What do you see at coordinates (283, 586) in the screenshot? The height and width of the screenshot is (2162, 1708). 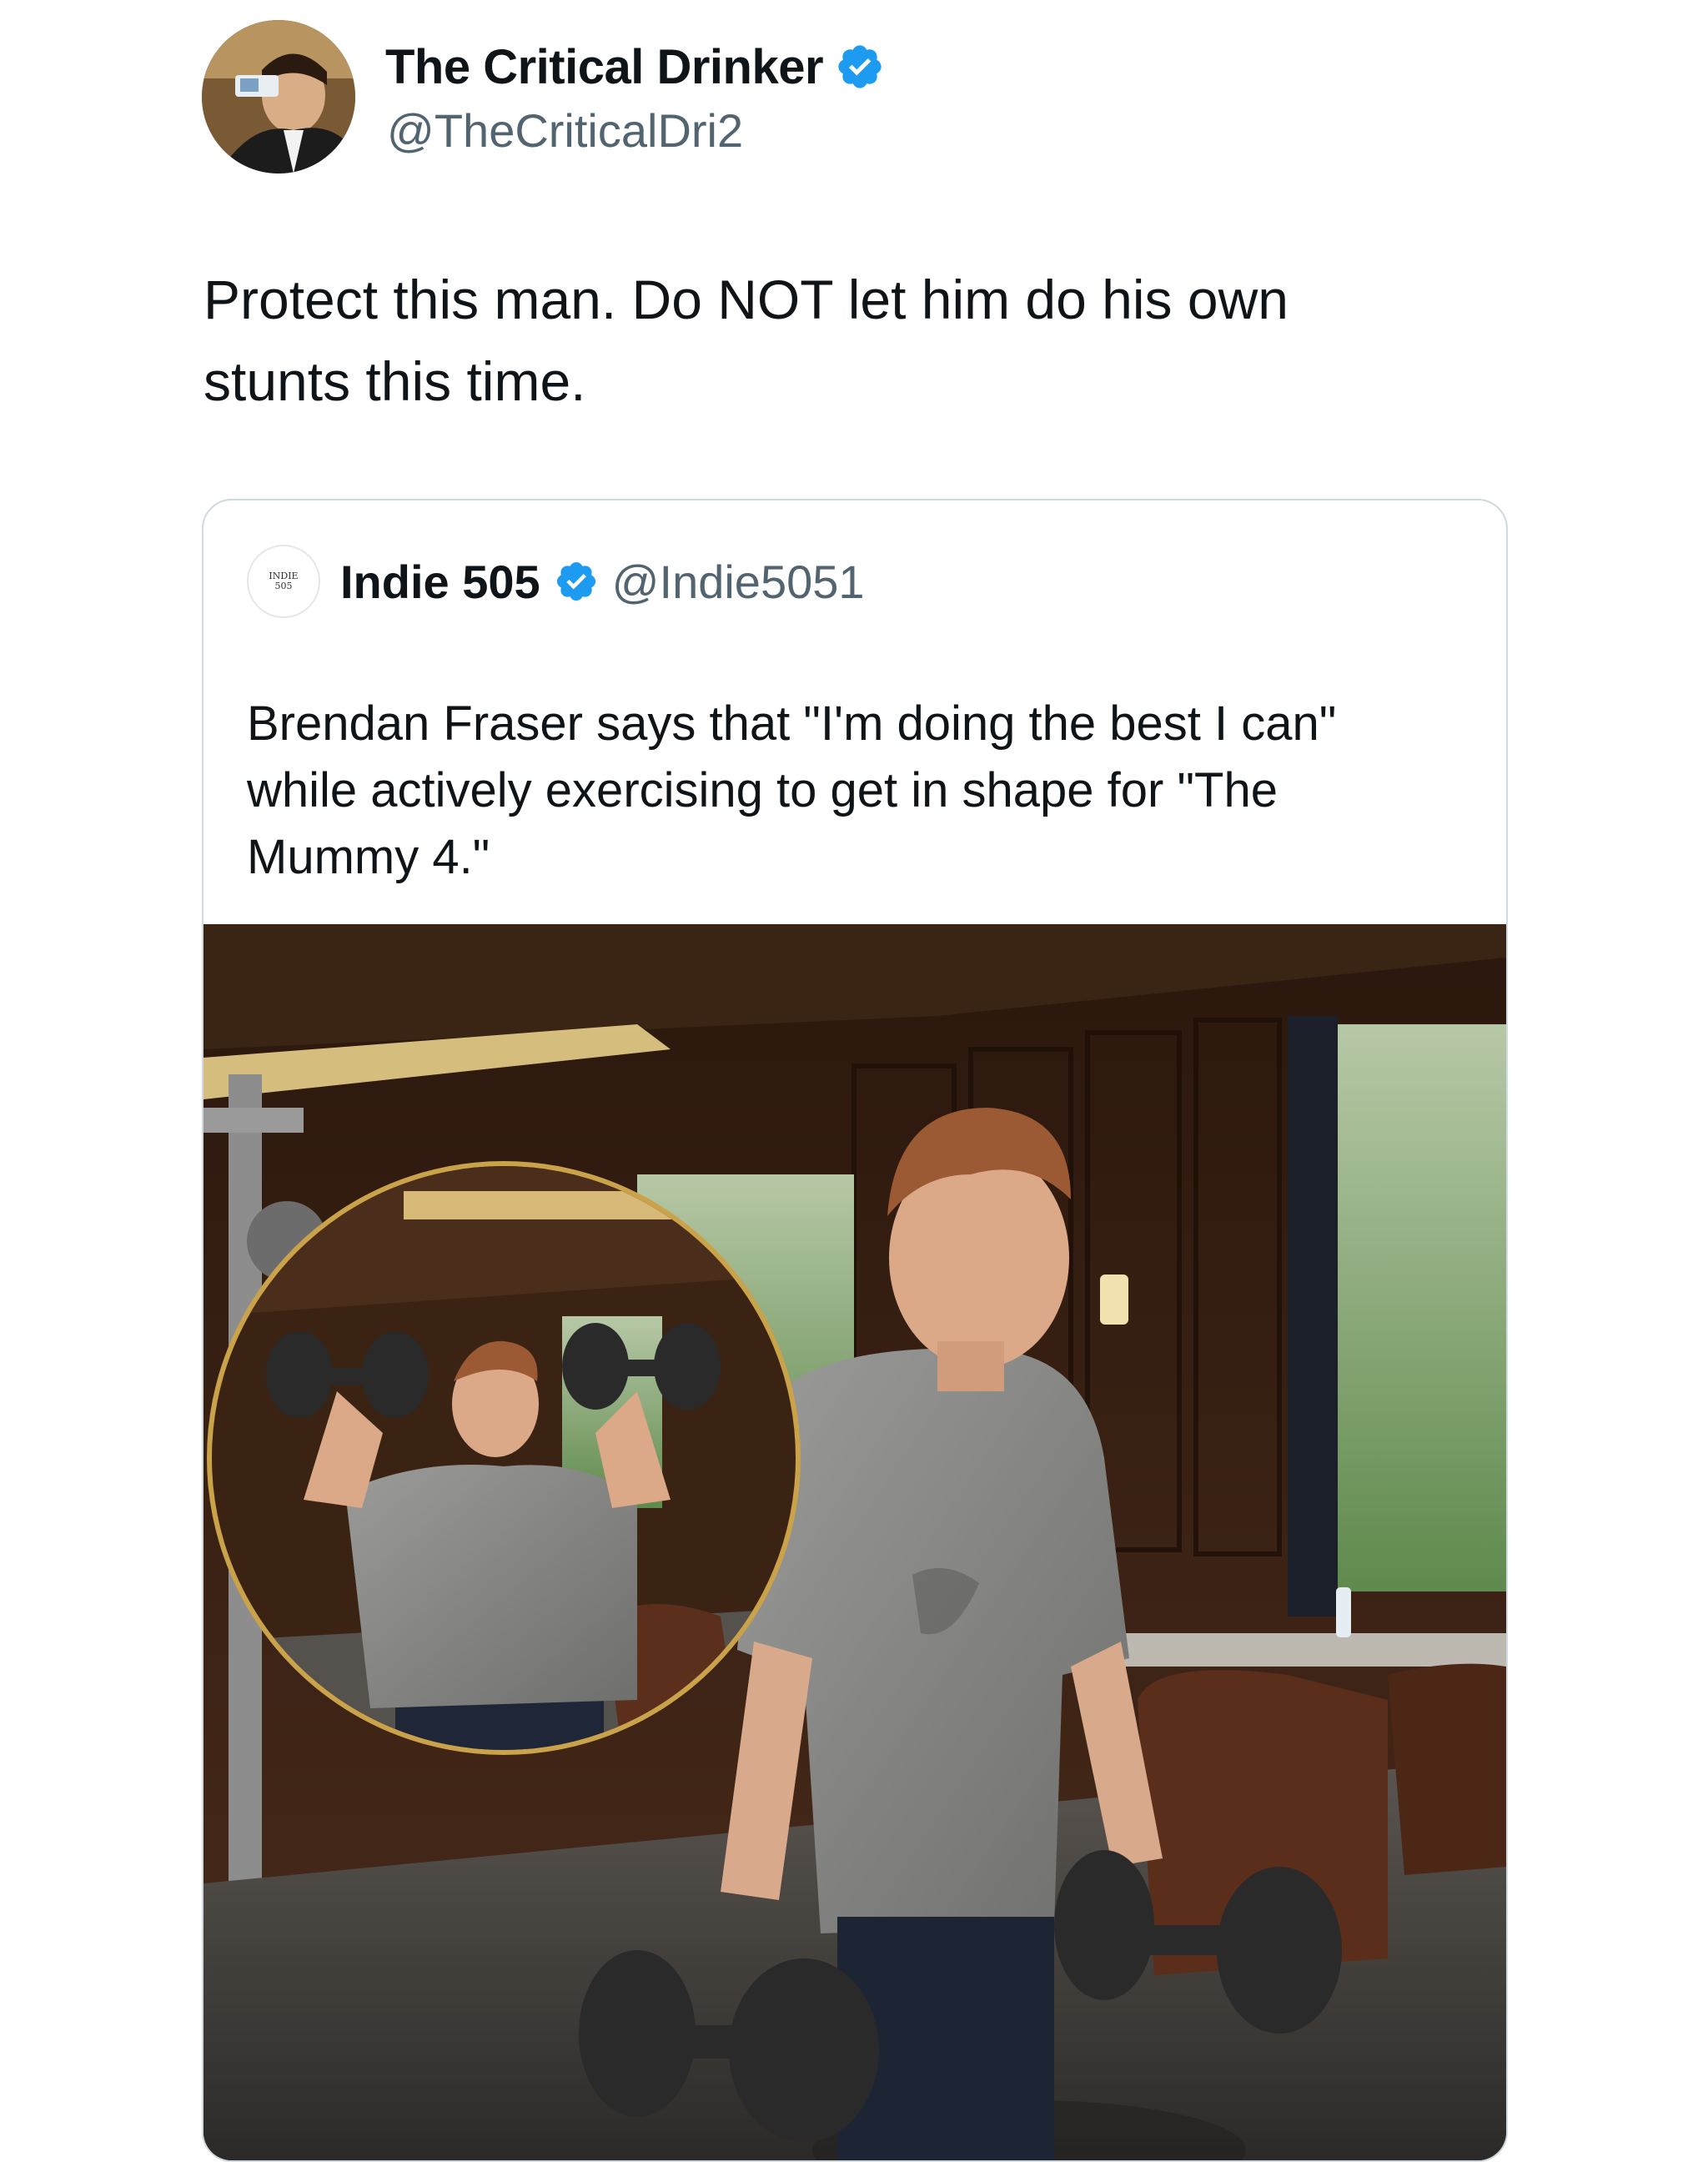 I see `quoted-avatar-text: 505` at bounding box center [283, 586].